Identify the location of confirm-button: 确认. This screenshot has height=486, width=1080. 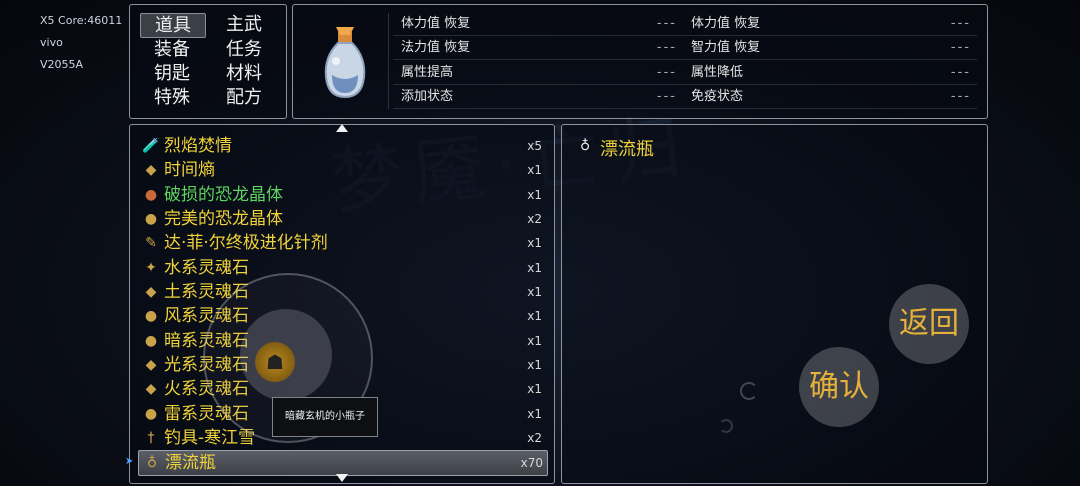
(839, 387).